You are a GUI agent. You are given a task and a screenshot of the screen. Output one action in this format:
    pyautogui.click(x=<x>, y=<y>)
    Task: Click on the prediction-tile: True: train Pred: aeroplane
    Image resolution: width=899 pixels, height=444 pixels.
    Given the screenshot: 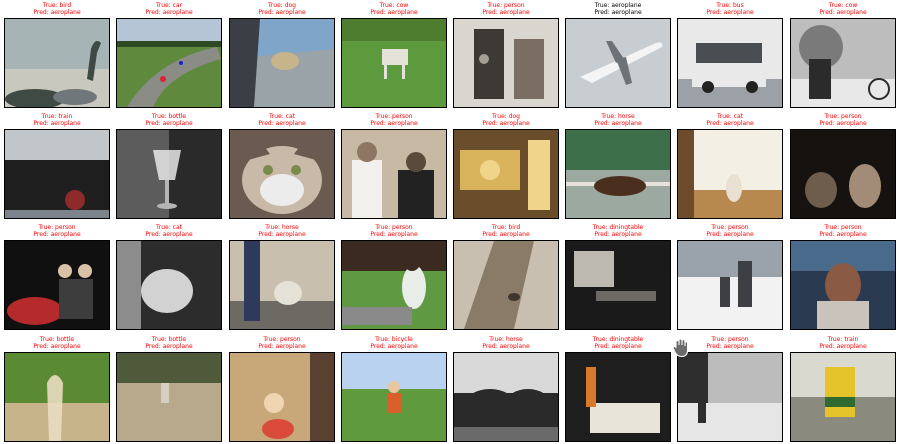 What is the action you would take?
    pyautogui.click(x=843, y=390)
    